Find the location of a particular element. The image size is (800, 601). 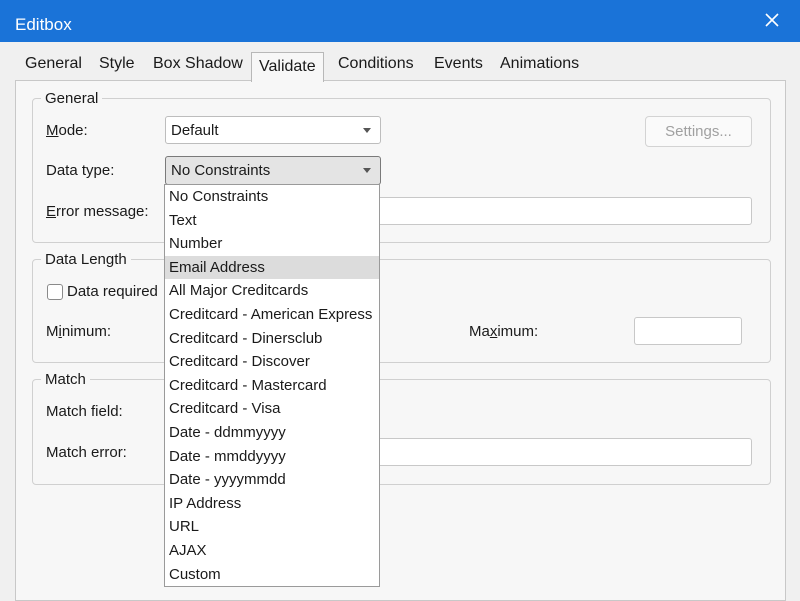

dropdown-option: Creditcard - Discover is located at coordinates (272, 362).